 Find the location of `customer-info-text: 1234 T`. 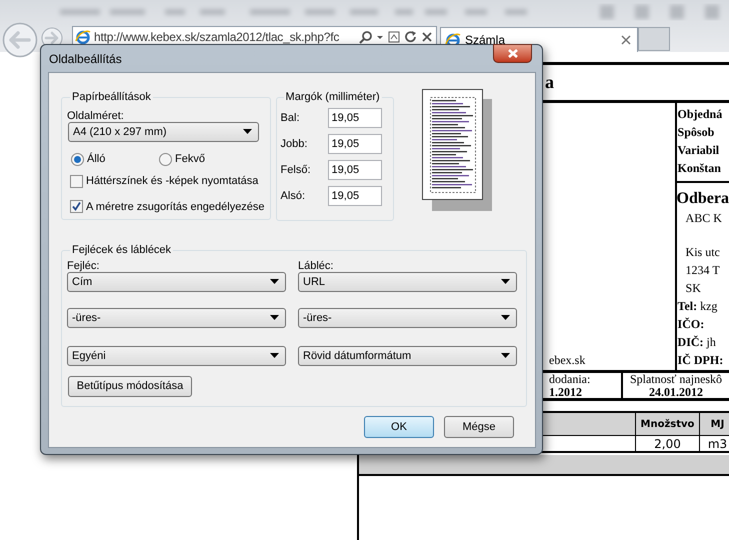

customer-info-text: 1234 T is located at coordinates (702, 270).